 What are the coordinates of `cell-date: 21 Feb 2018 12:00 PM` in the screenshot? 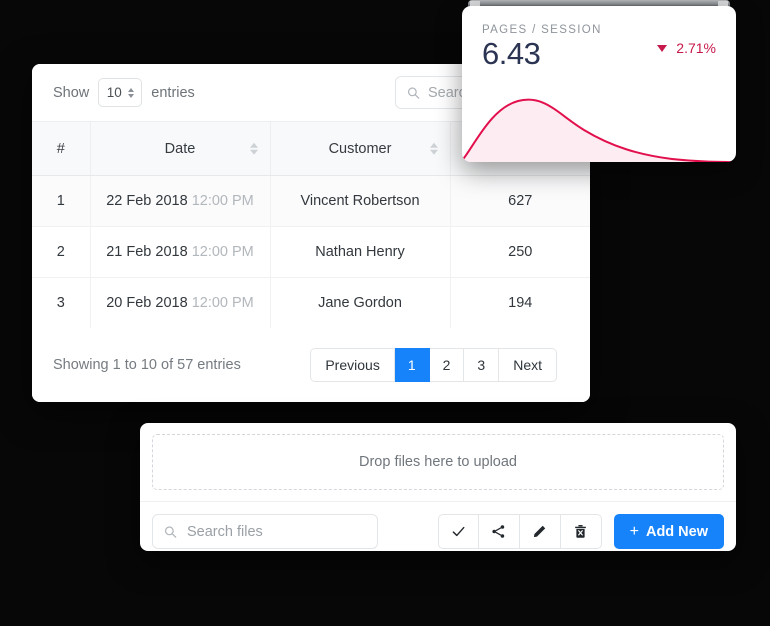 It's located at (179, 252).